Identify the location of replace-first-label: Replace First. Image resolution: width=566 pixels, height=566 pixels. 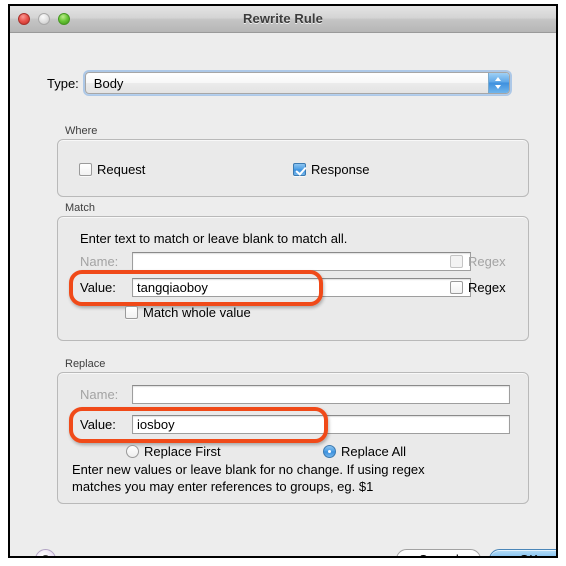
(182, 451).